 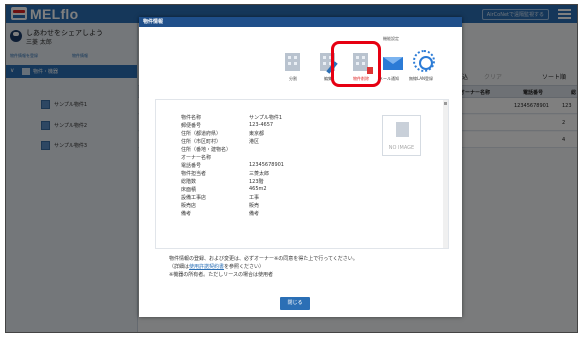 What do you see at coordinates (194, 198) in the screenshot?
I see `field-label: 設備工事店` at bounding box center [194, 198].